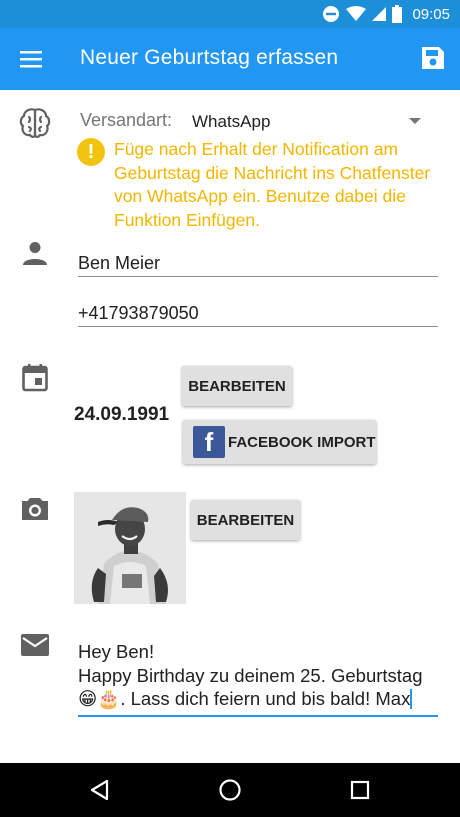  Describe the element at coordinates (35, 645) in the screenshot. I see `mail-icon` at that location.